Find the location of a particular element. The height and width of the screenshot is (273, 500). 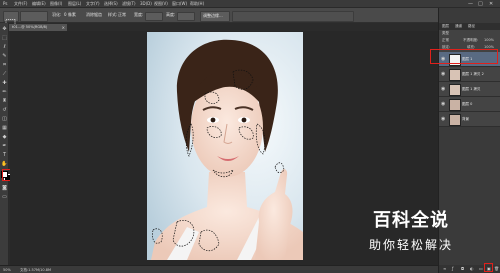

layer-row-background: ◉ 背景 is located at coordinates (469, 119).